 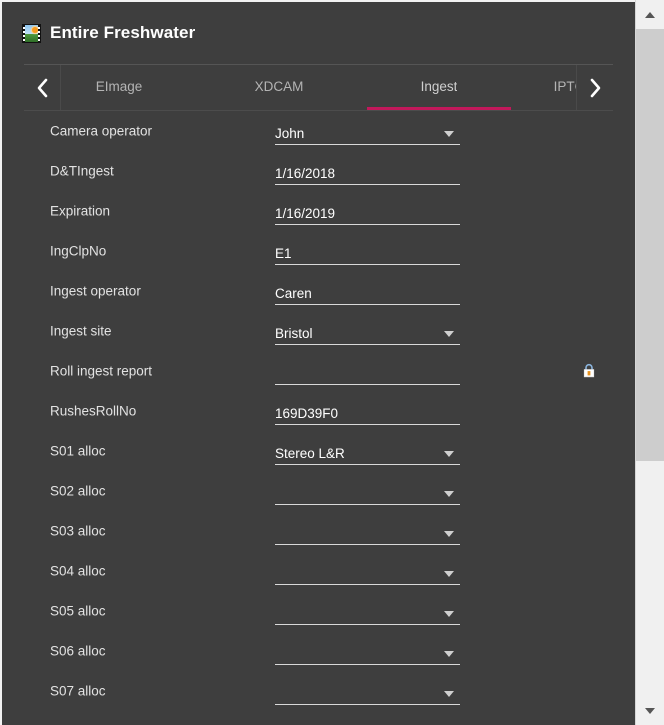 I want to click on form-row-label: S01 alloc, so click(x=78, y=451).